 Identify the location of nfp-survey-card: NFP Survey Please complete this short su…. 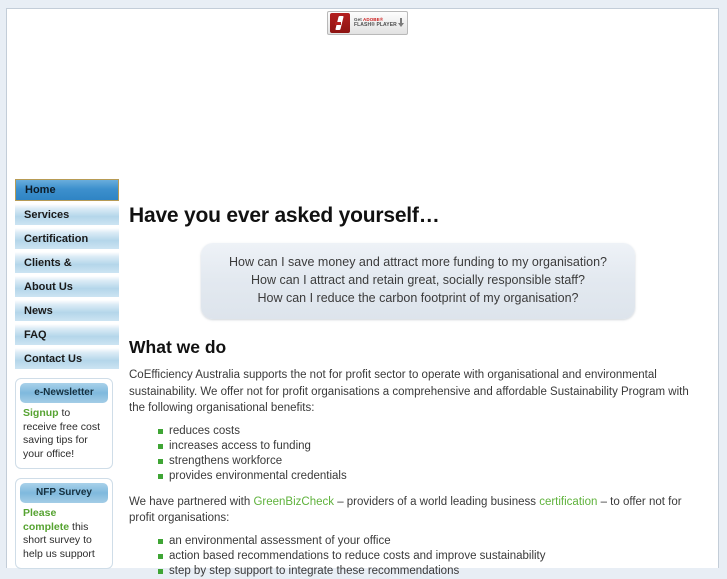
(64, 523).